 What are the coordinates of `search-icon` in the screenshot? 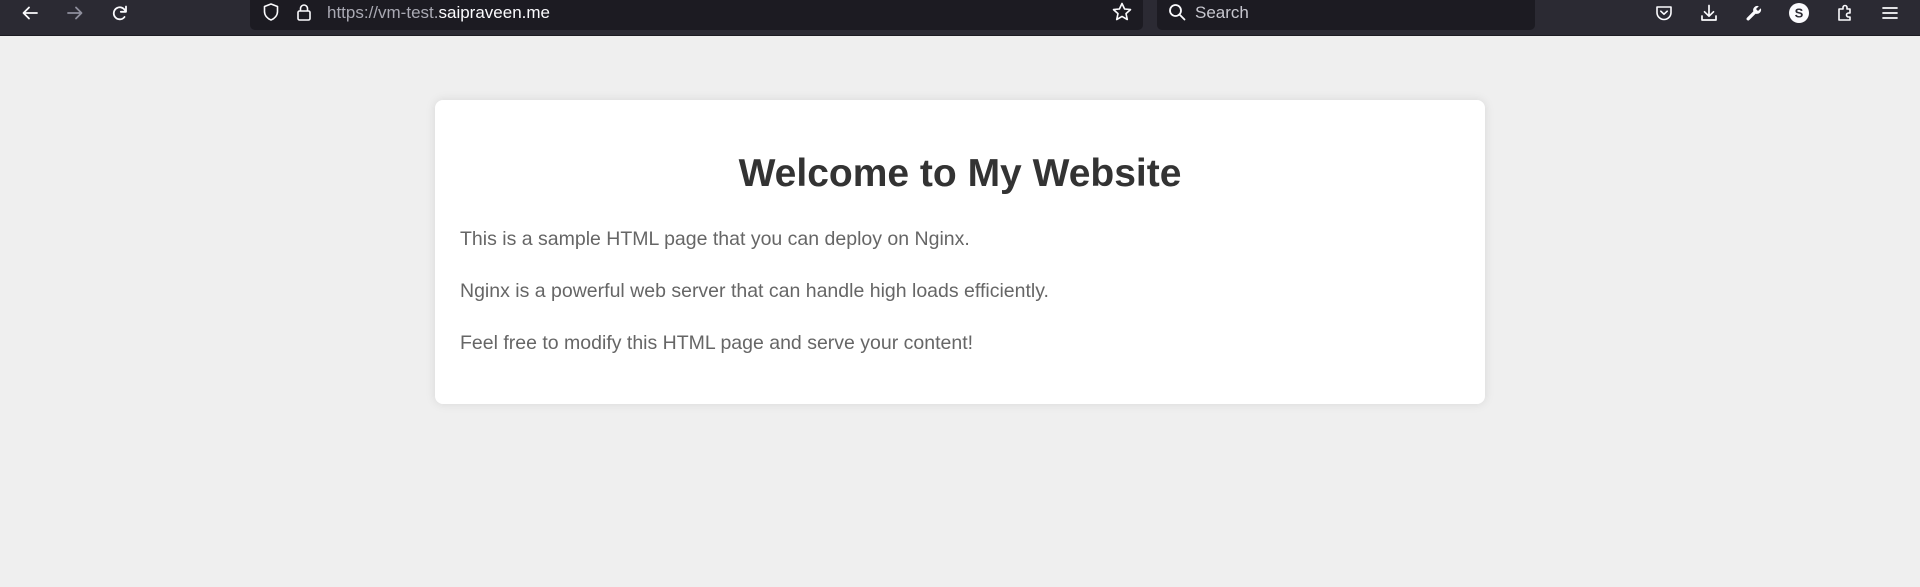 It's located at (1177, 12).